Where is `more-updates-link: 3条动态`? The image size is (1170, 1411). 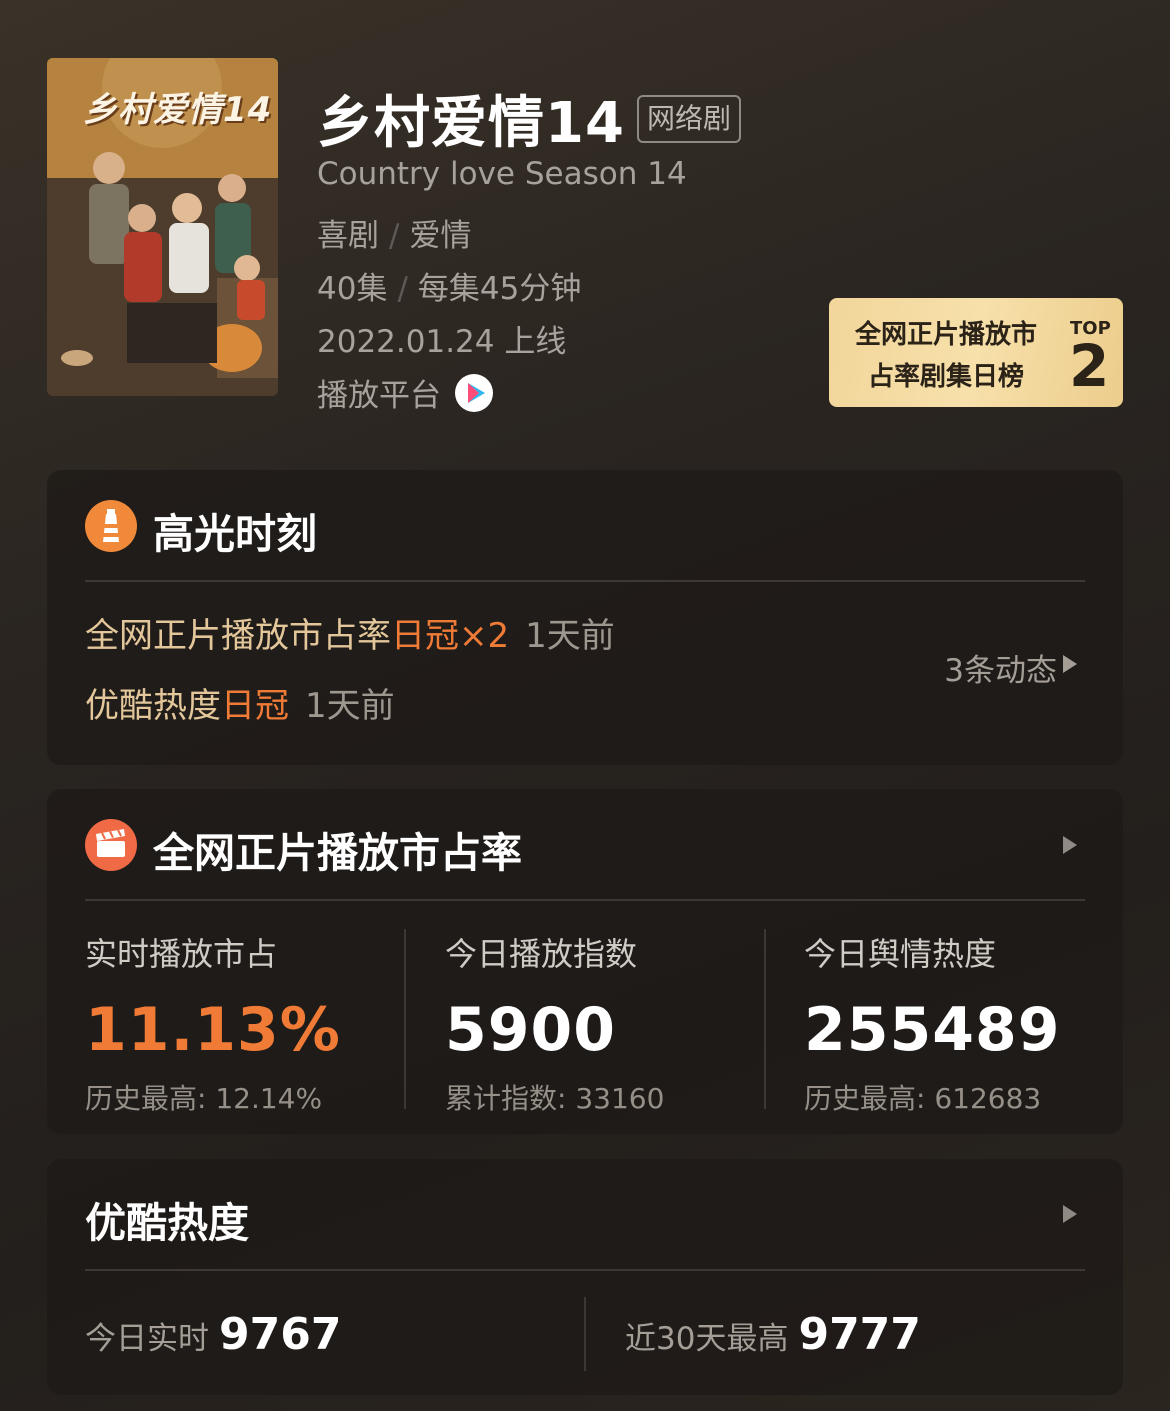
more-updates-link: 3条动态 is located at coordinates (1000, 667).